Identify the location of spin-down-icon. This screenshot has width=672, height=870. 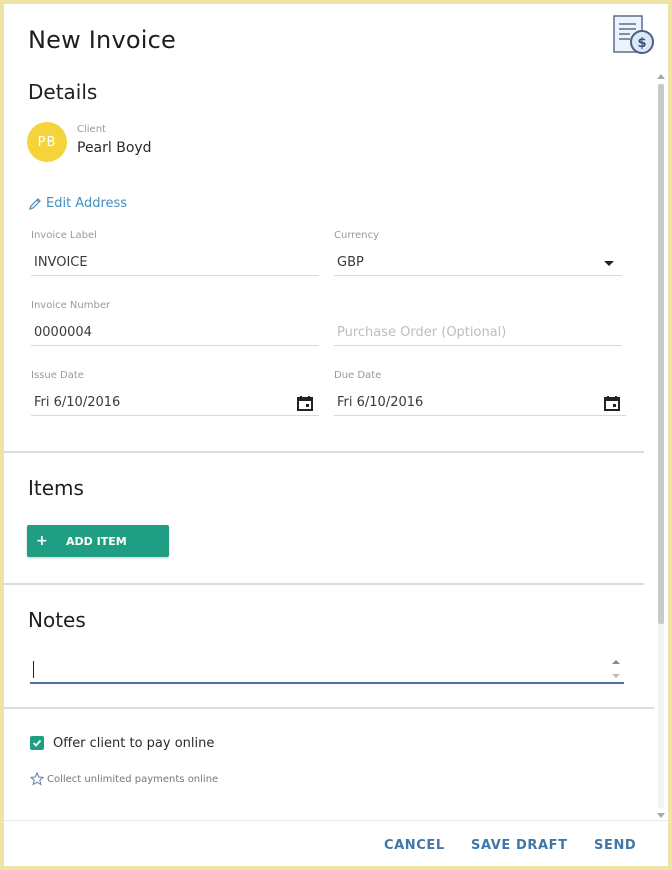
(616, 676).